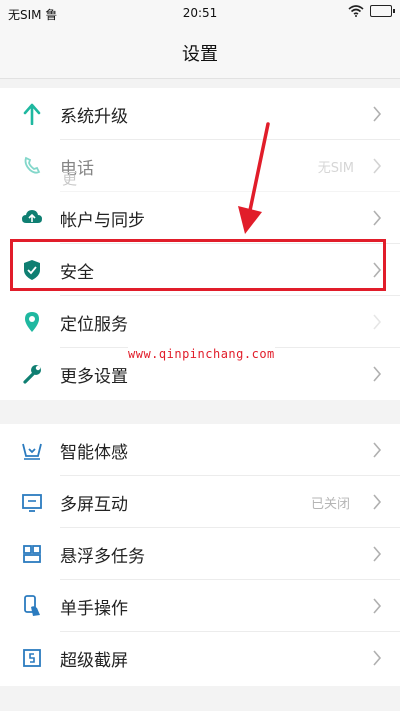 Image resolution: width=400 pixels, height=711 pixels. What do you see at coordinates (200, 658) in the screenshot?
I see `settings-item-super-screenshot: 超级截屏` at bounding box center [200, 658].